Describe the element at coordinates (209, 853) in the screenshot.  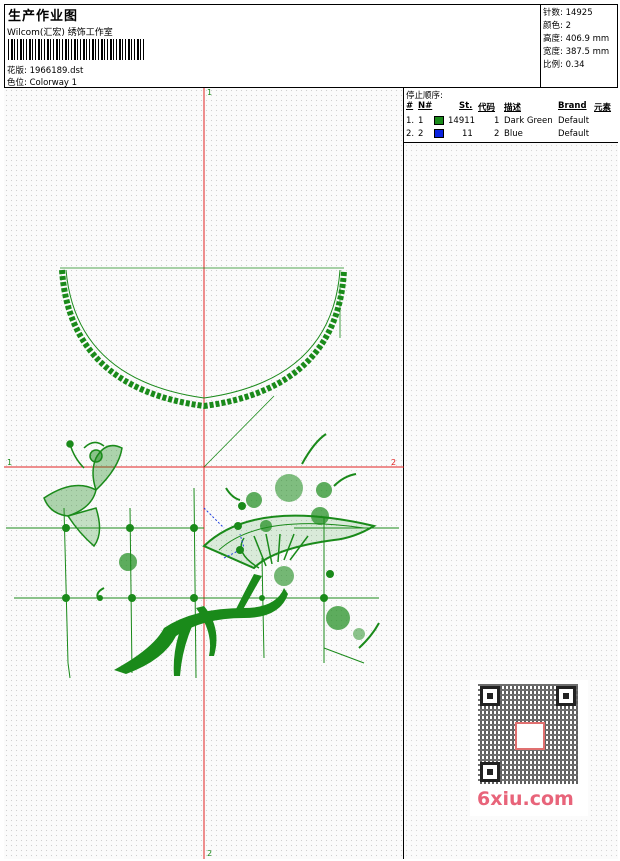
I see `axis-label-bottom: 2` at that location.